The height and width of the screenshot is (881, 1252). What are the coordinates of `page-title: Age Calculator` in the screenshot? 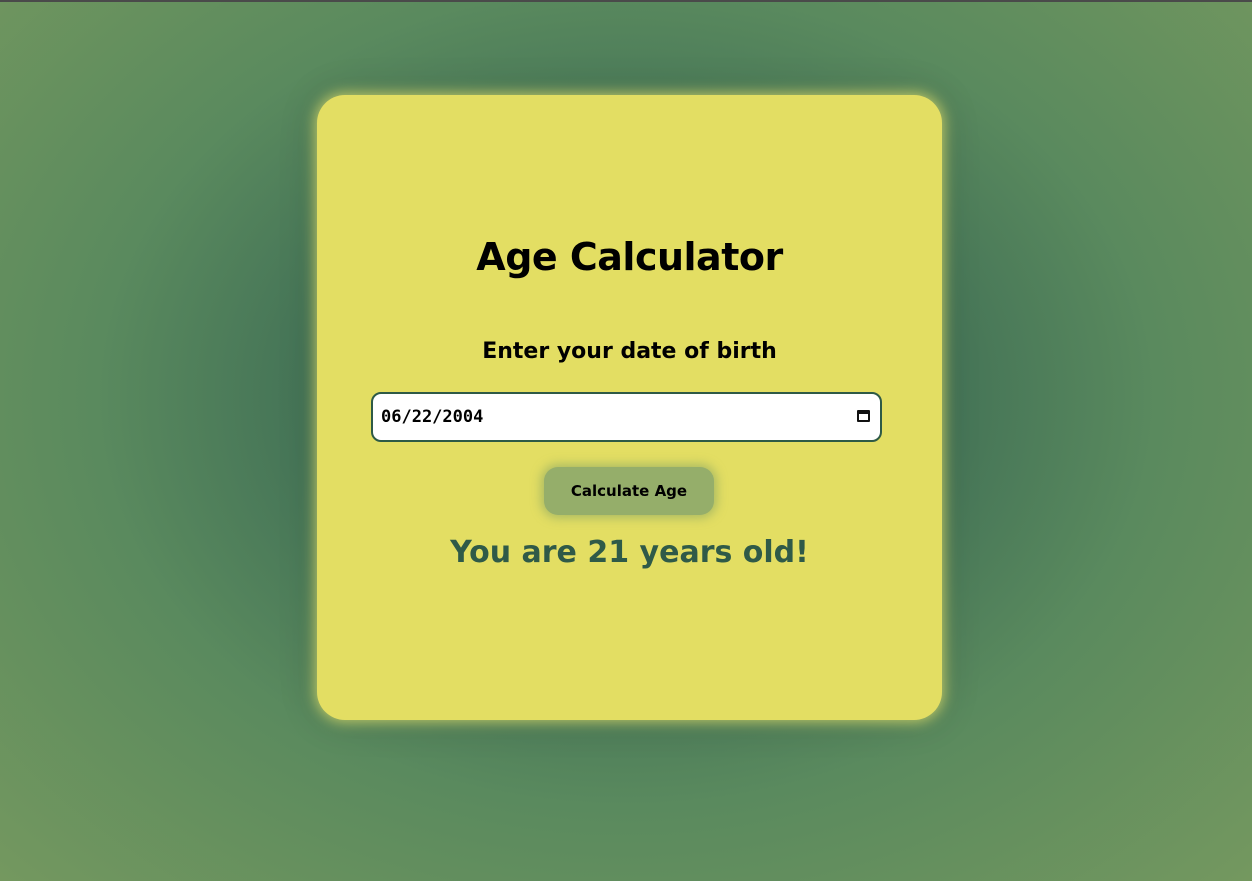 It's located at (629, 257).